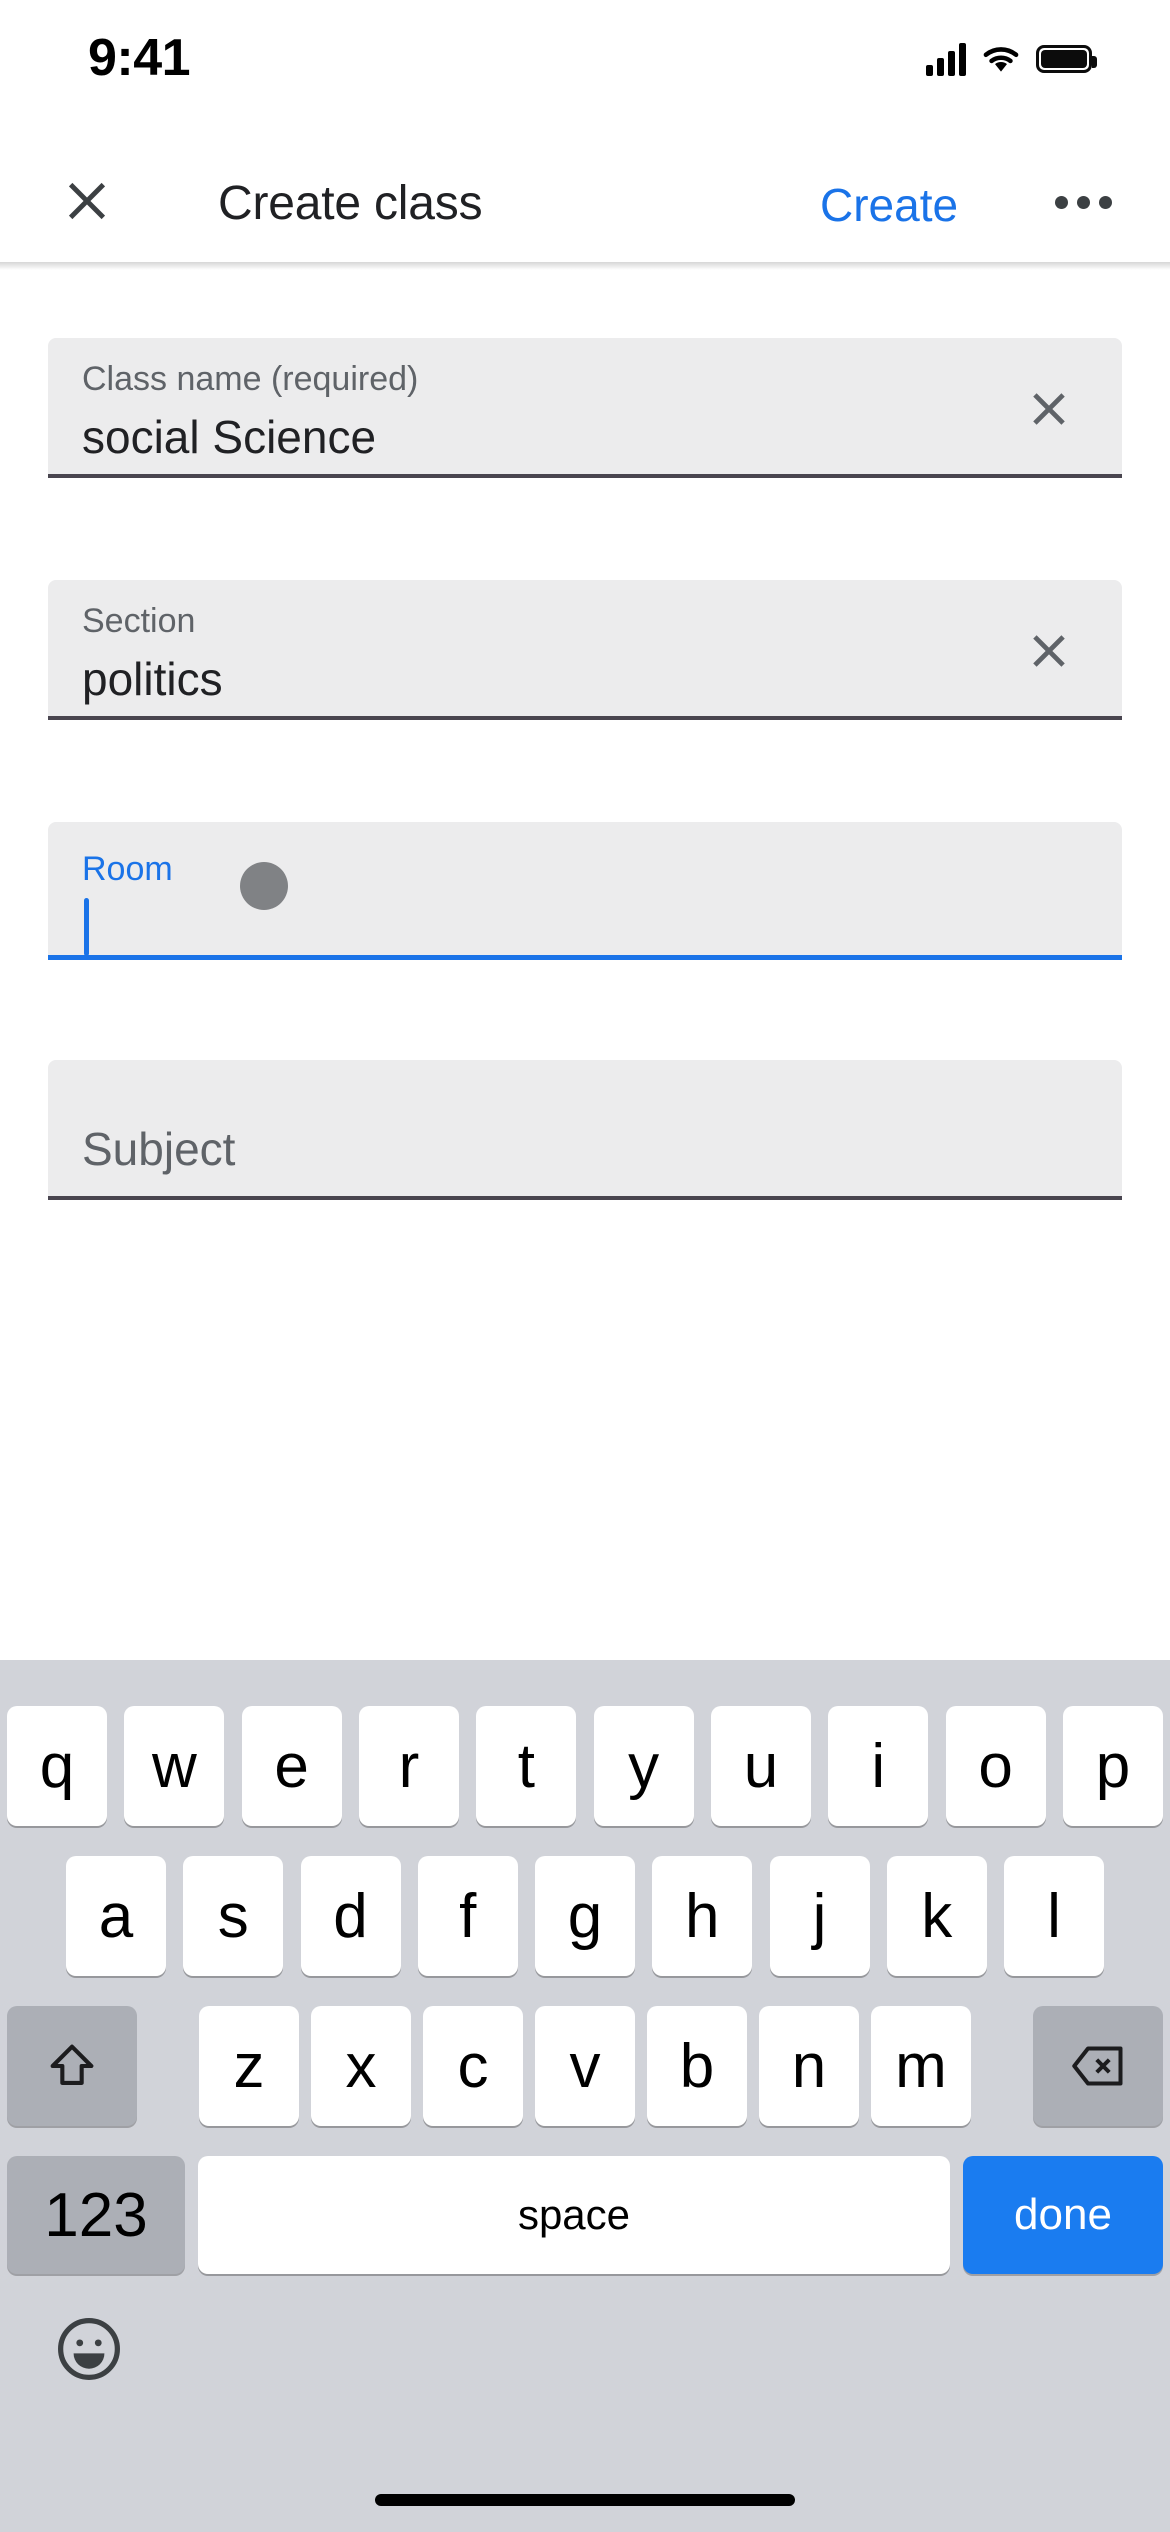 Image resolution: width=1170 pixels, height=2532 pixels. What do you see at coordinates (585, 718) in the screenshot?
I see `section-underline` at bounding box center [585, 718].